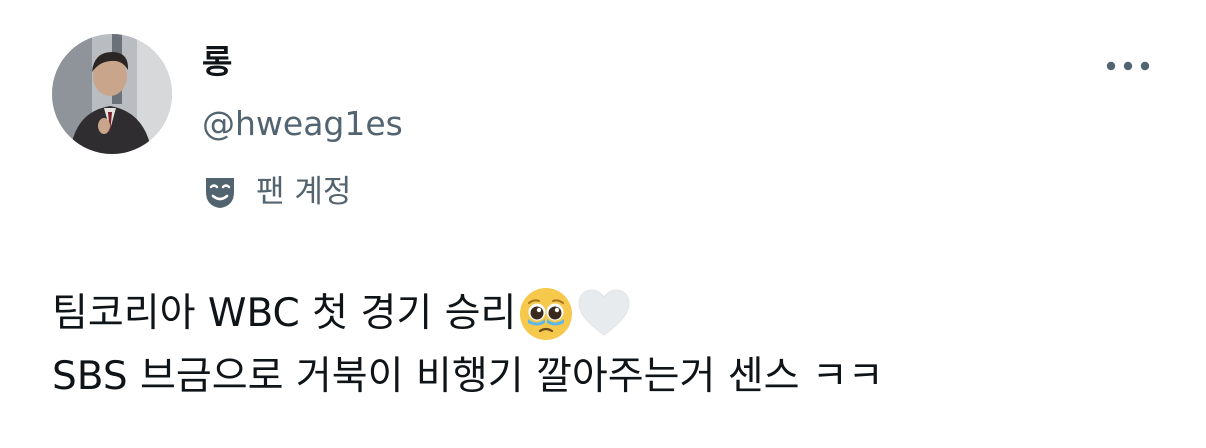 Image resolution: width=1206 pixels, height=448 pixels. What do you see at coordinates (546, 313) in the screenshot?
I see `pleading-face-emoji-icon` at bounding box center [546, 313].